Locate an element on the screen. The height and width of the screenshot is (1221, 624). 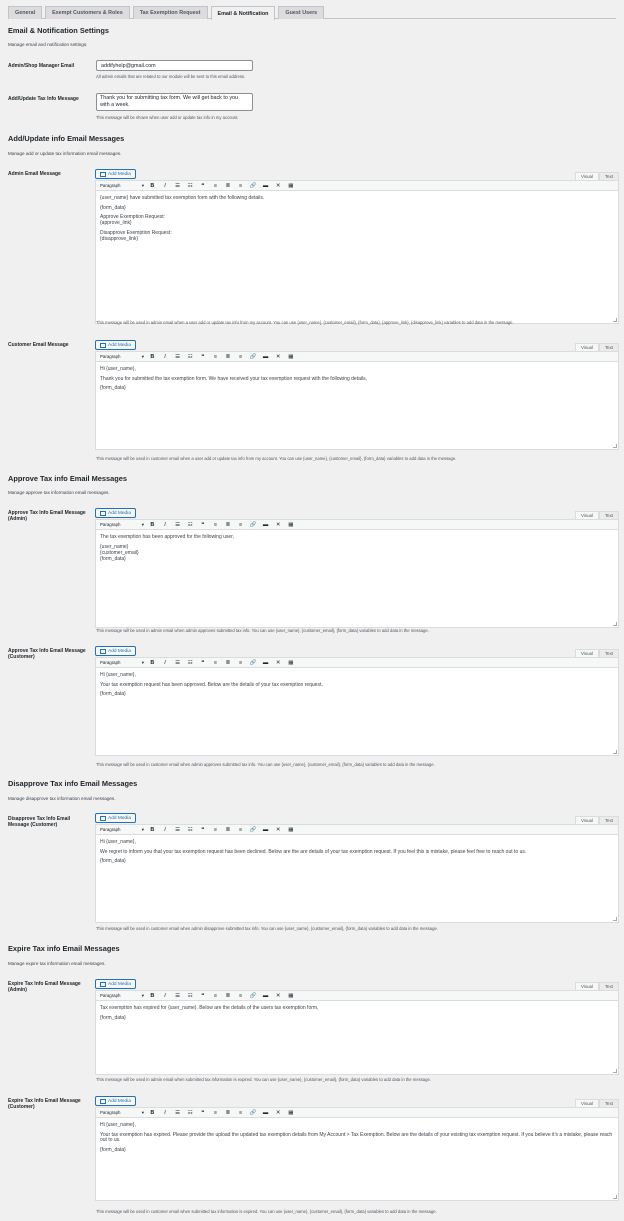
tab-general: General is located at coordinates (25, 12).